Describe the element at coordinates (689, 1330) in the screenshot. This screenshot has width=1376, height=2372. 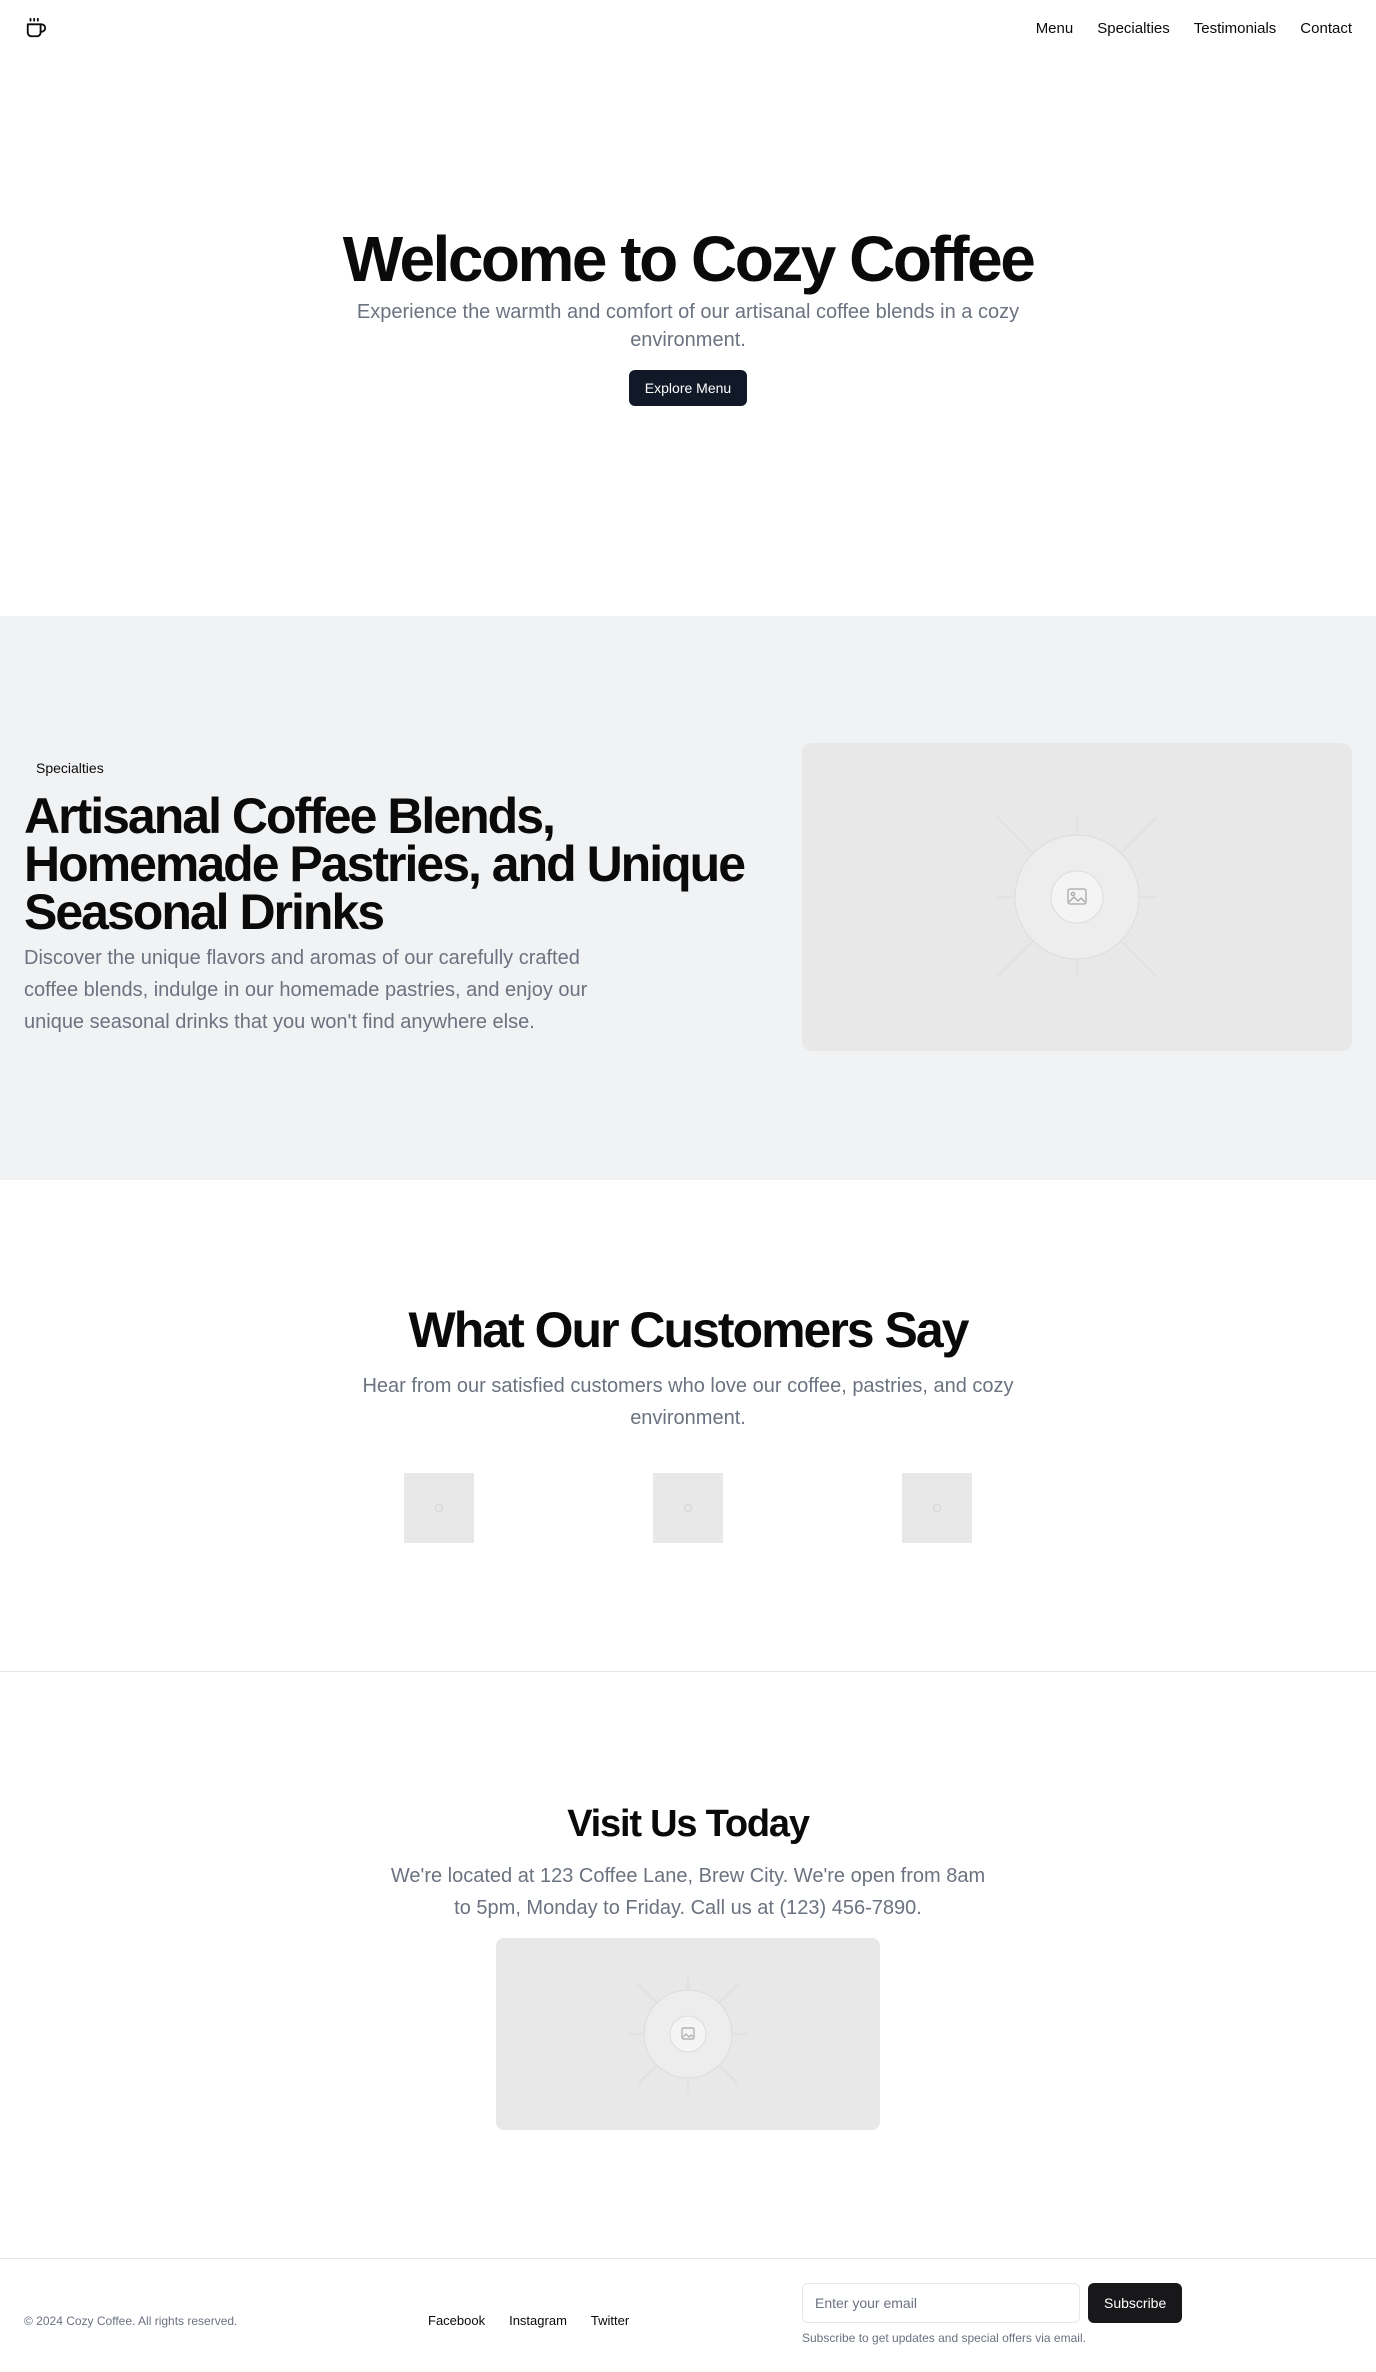
I see `testimonials-title: What Our Customers Say` at that location.